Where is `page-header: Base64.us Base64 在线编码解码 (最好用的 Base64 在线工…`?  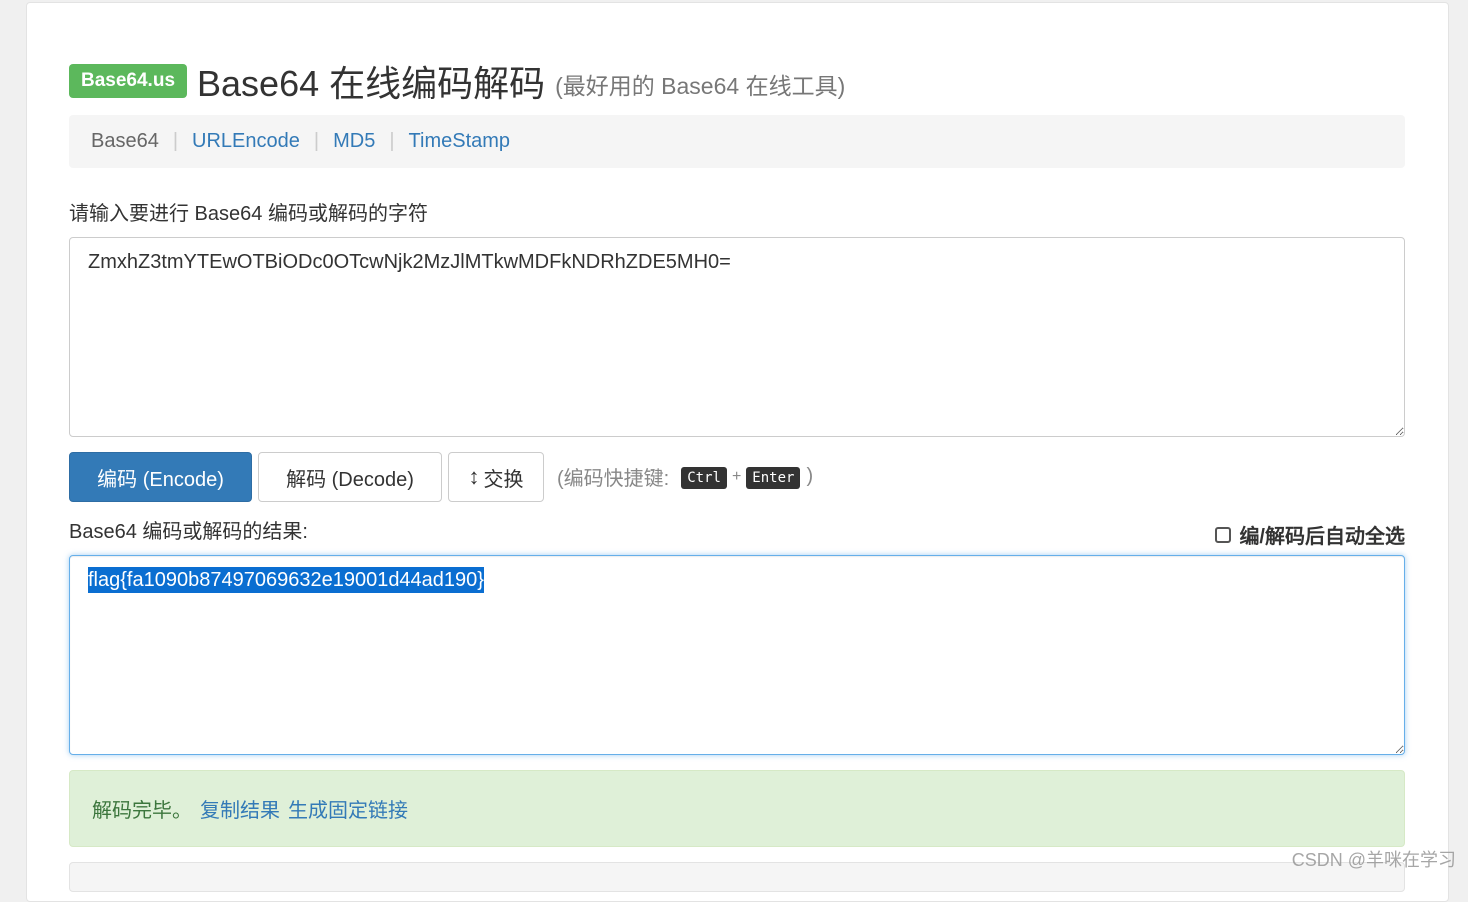
page-header: Base64.us Base64 在线编码解码 (最好用的 Base64 在线工… is located at coordinates (457, 81).